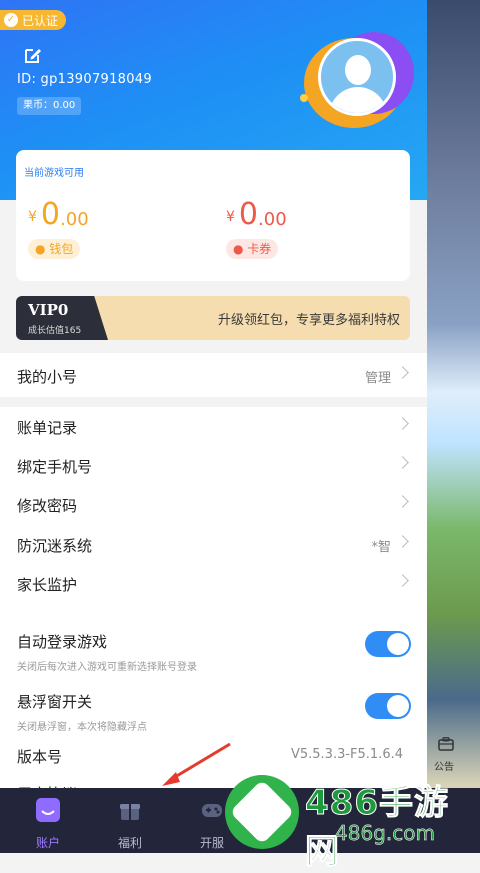  I want to click on tab-welfare-label: 福利, so click(129, 843).